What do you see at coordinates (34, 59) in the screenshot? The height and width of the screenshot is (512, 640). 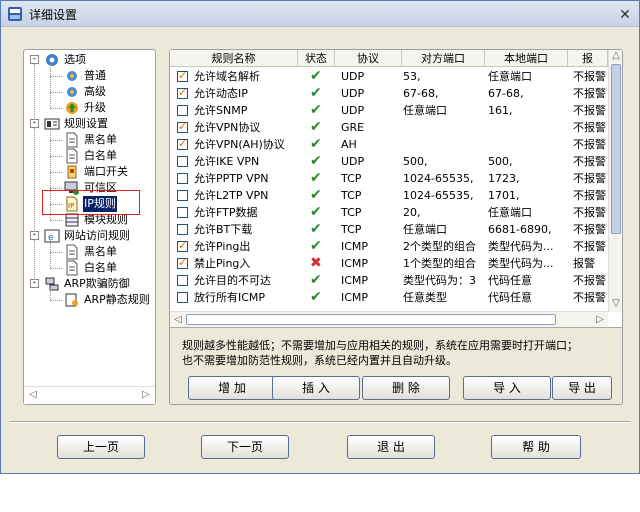 I see `collapse-toggle-icon: -` at bounding box center [34, 59].